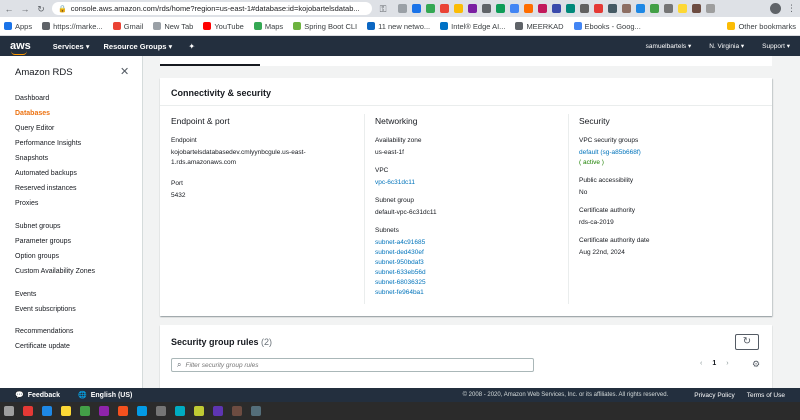 The width and height of the screenshot is (800, 420). Describe the element at coordinates (55, 271) in the screenshot. I see `sidebar-item-custom-availability-zones: Custom Availability Zones` at that location.